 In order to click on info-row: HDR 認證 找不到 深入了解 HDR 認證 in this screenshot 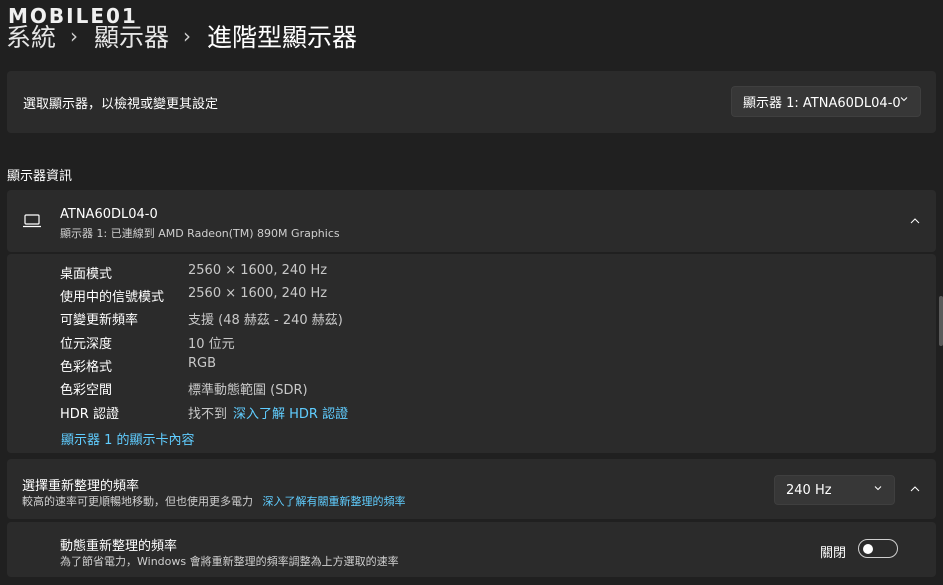, I will do `click(204, 412)`.